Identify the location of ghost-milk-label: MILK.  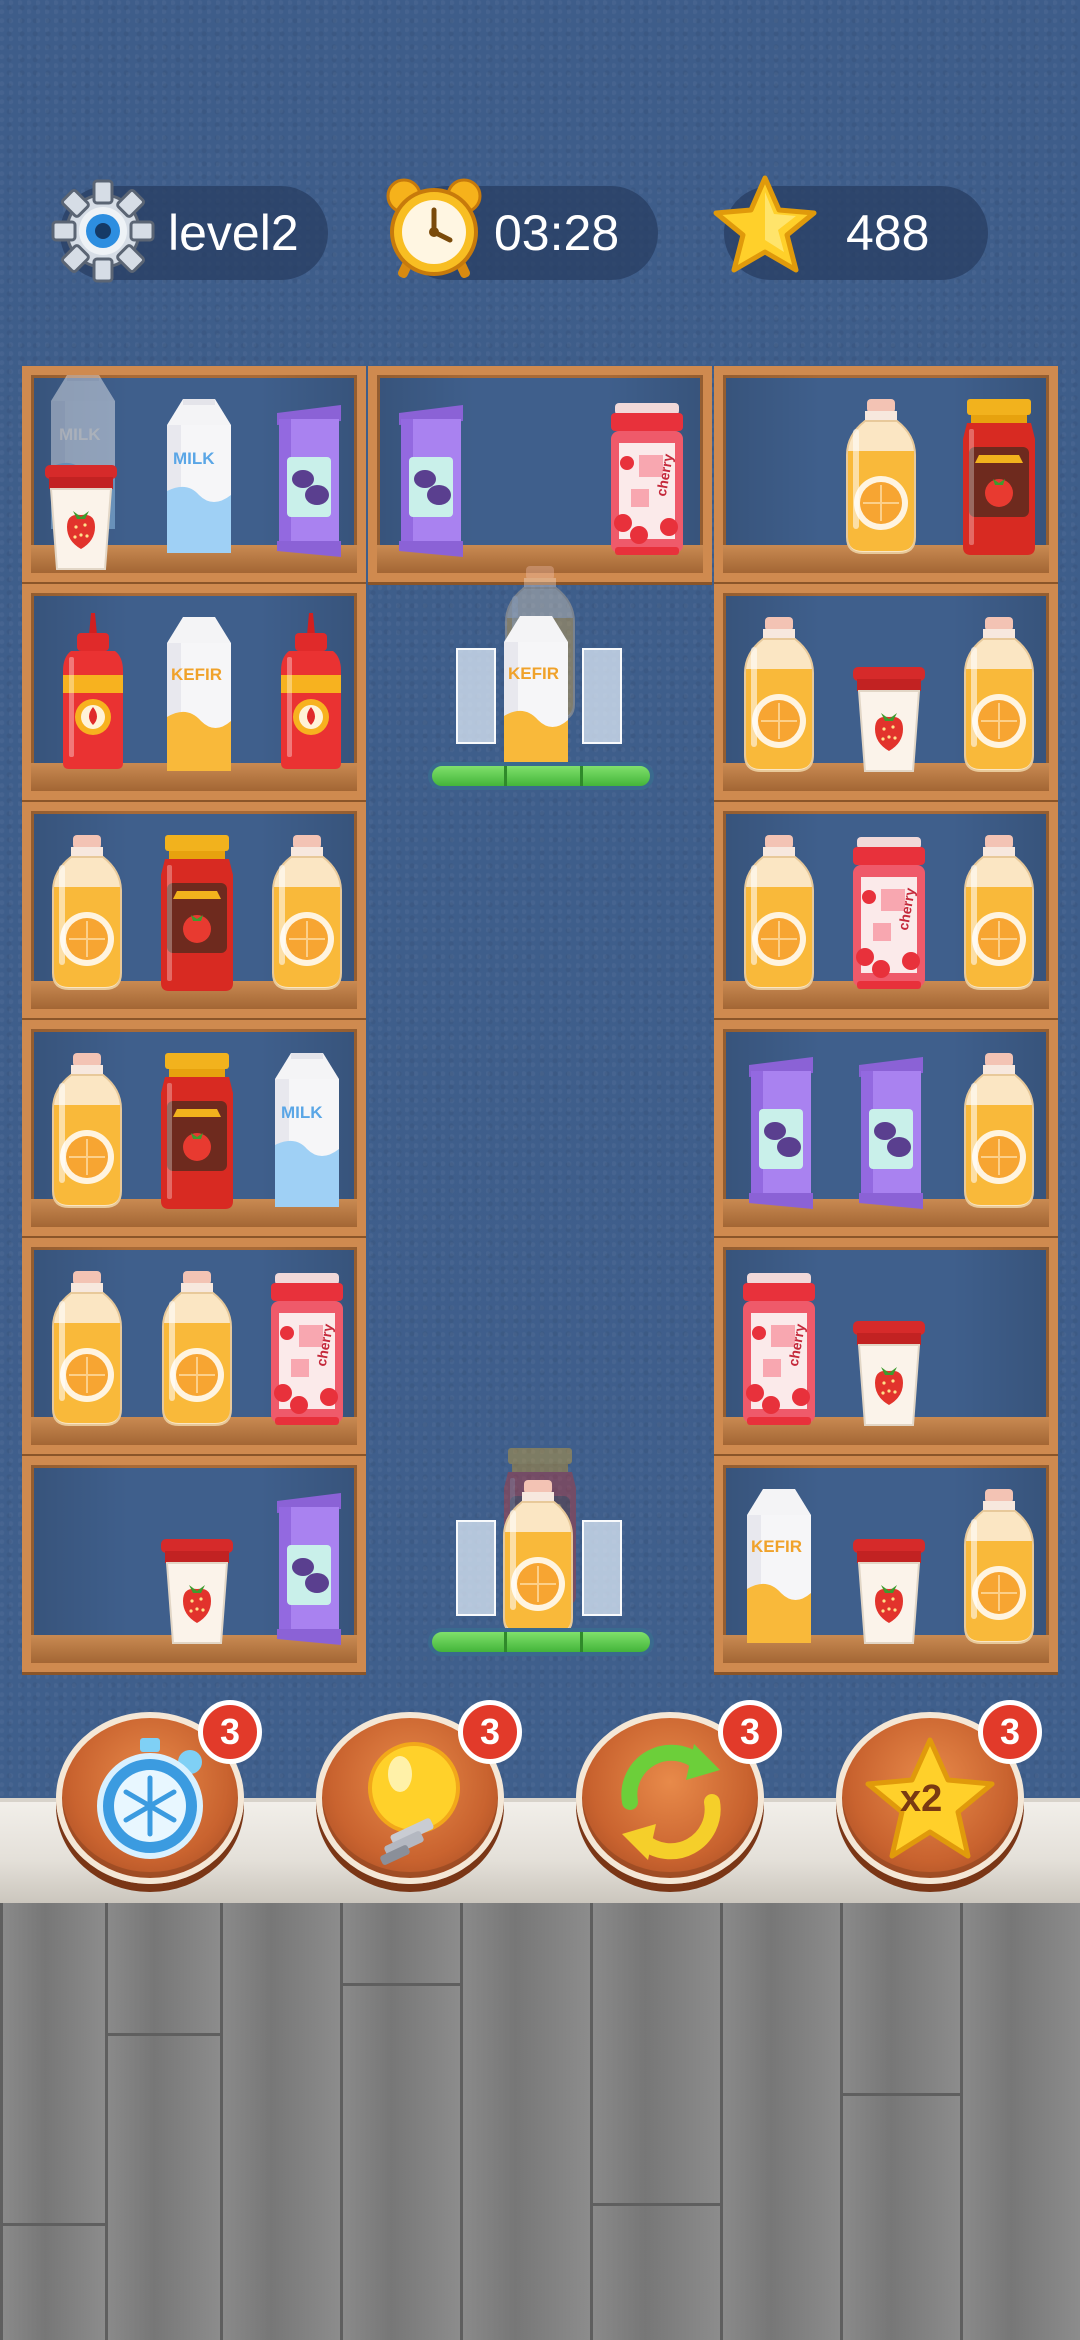
(80, 434).